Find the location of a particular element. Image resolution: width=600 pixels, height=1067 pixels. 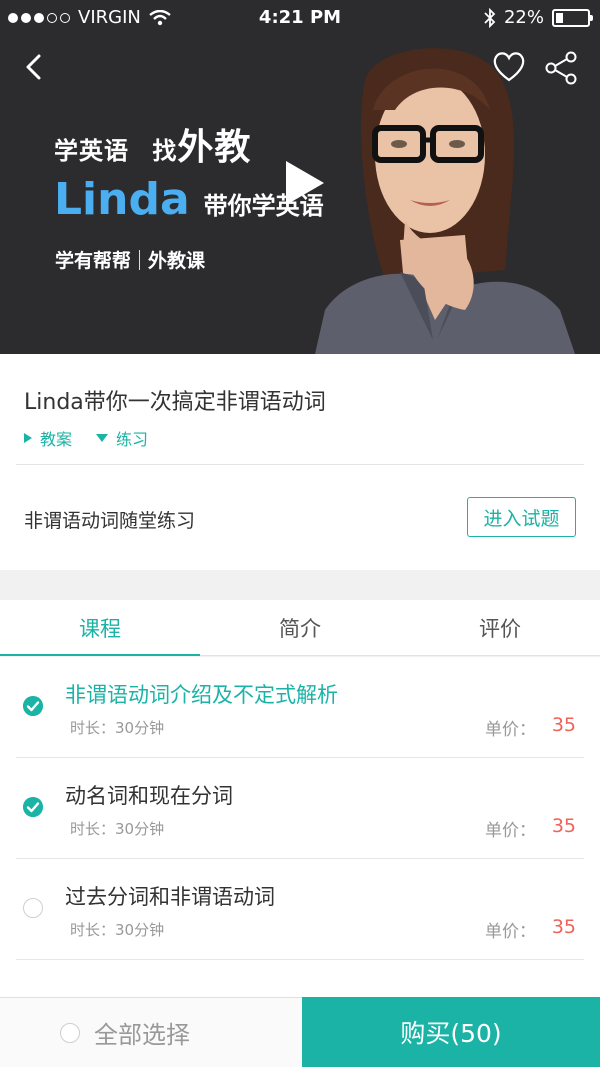

share-icon is located at coordinates (561, 68).